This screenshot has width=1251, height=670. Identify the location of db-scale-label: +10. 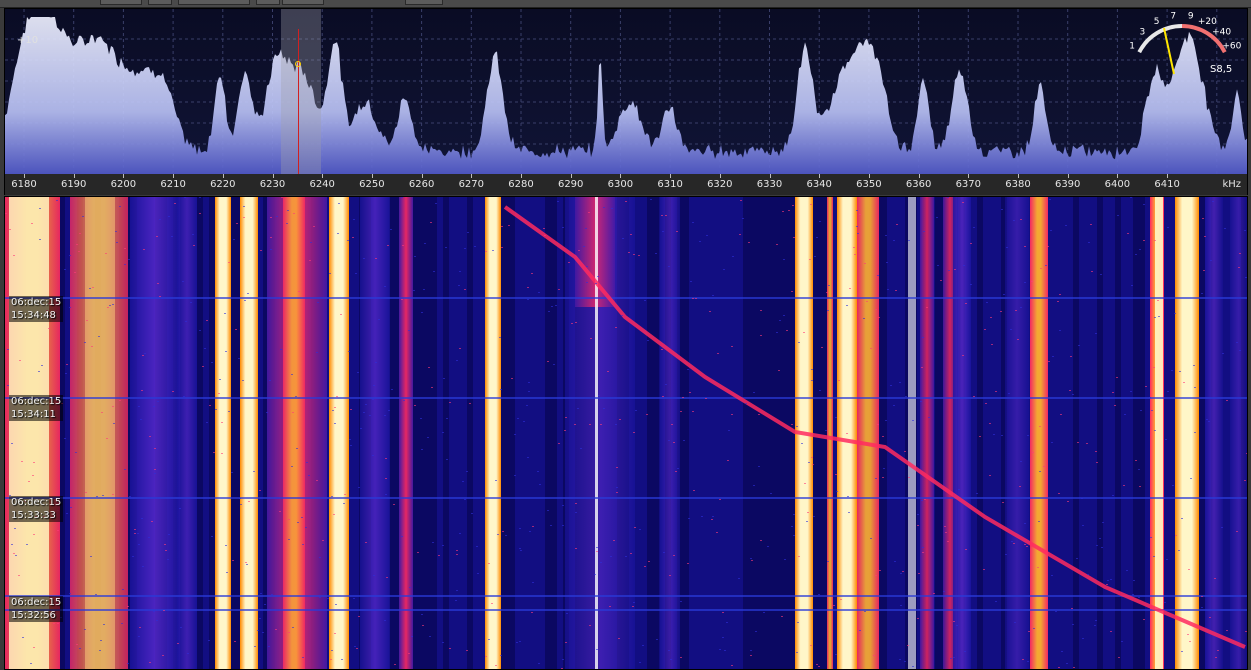
(28, 40).